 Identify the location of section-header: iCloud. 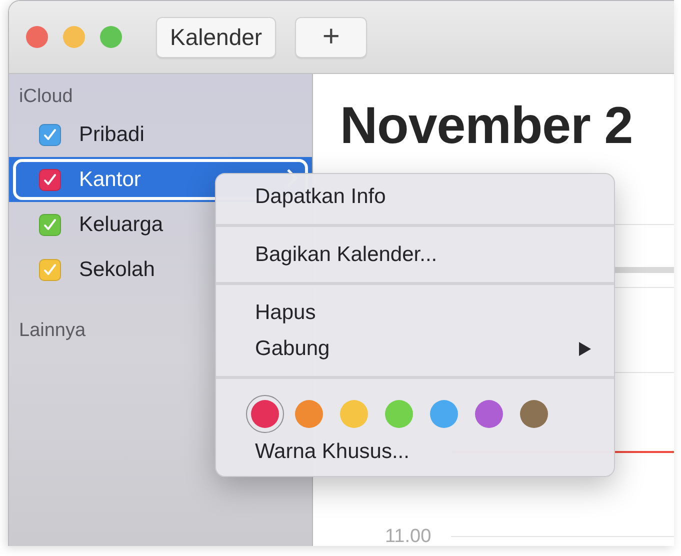
(46, 97).